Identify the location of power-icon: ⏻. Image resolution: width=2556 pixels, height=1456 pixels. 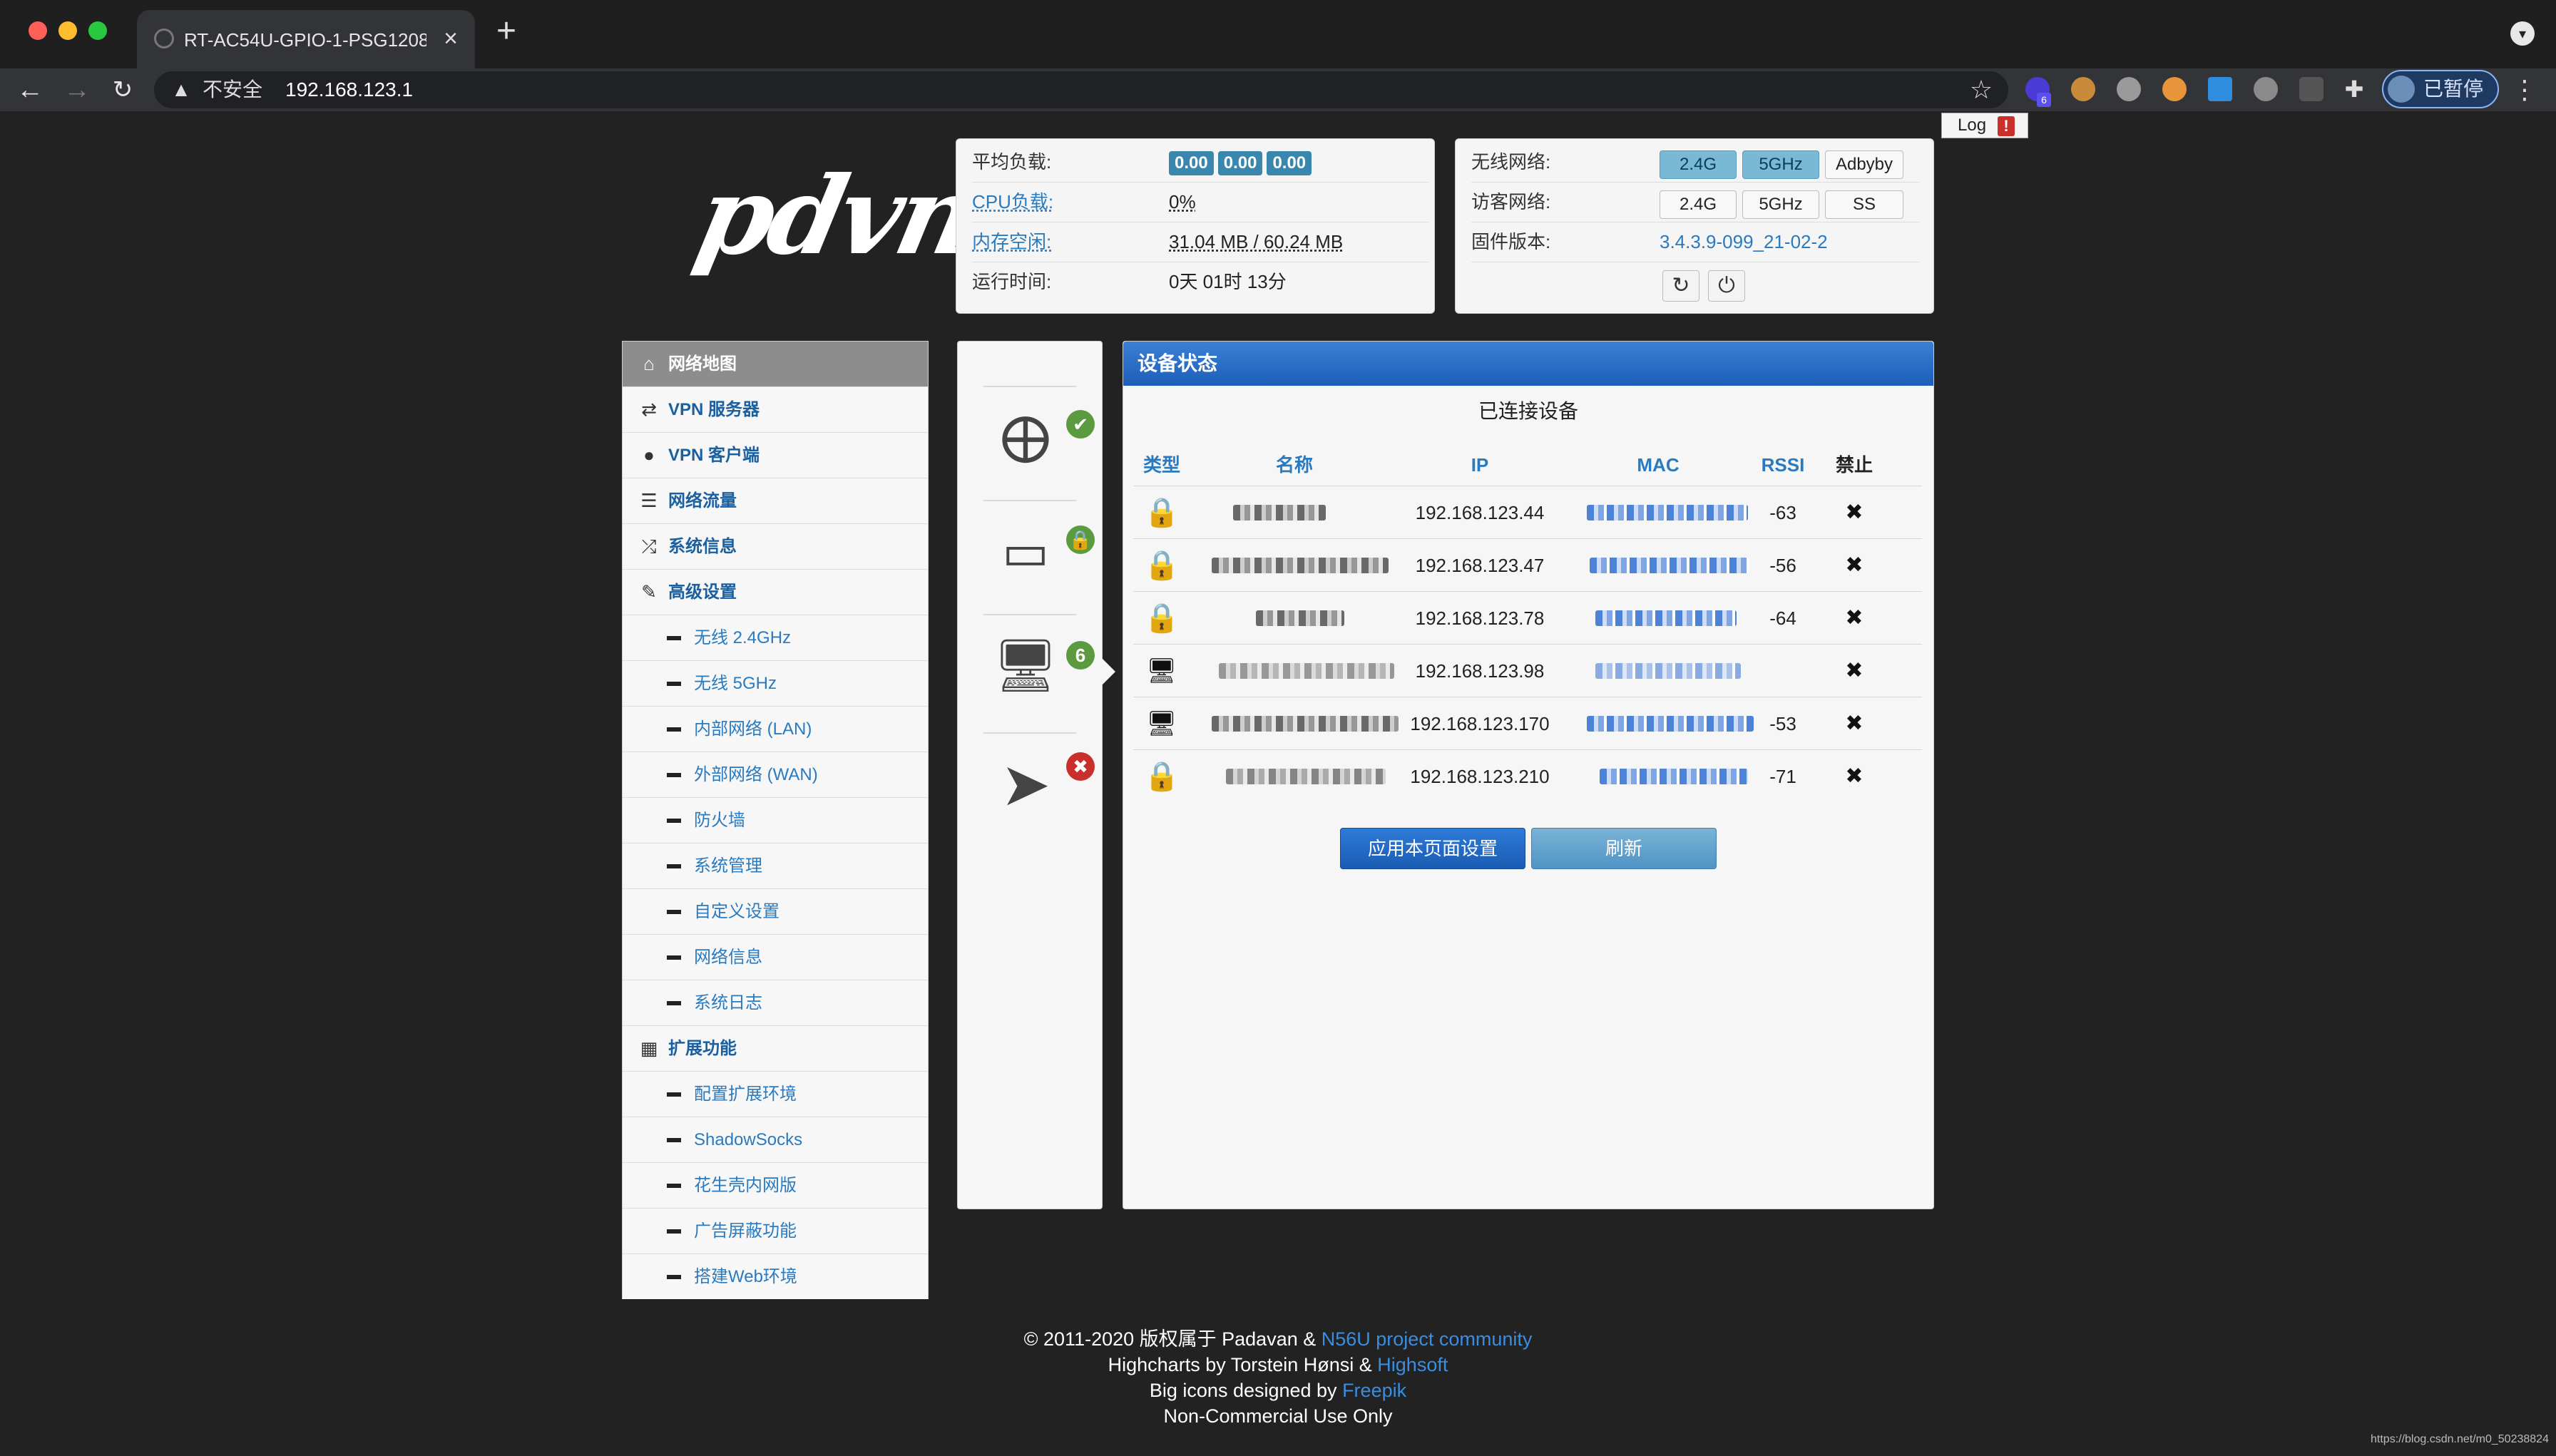
(1727, 286).